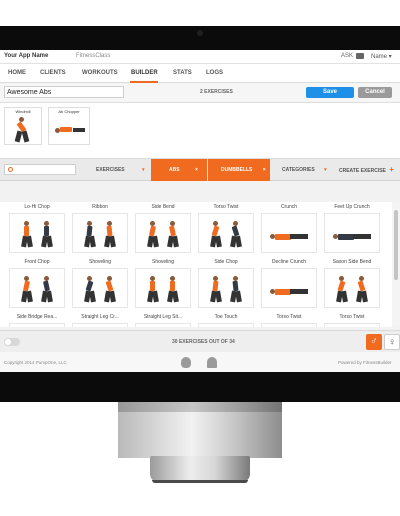 The height and width of the screenshot is (516, 400). I want to click on exercises-filter: EXERCISES ▾, so click(122, 170).